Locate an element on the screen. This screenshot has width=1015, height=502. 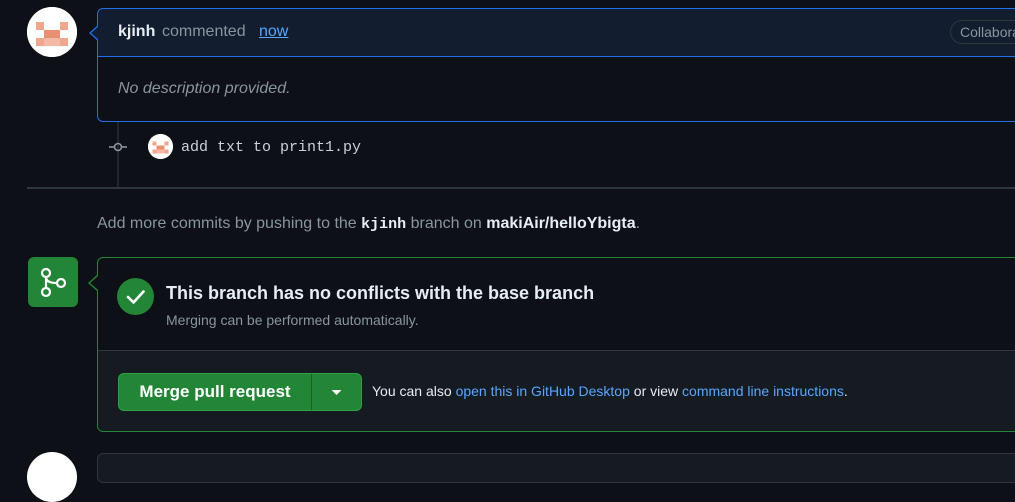
triangle-down-icon is located at coordinates (336, 392).